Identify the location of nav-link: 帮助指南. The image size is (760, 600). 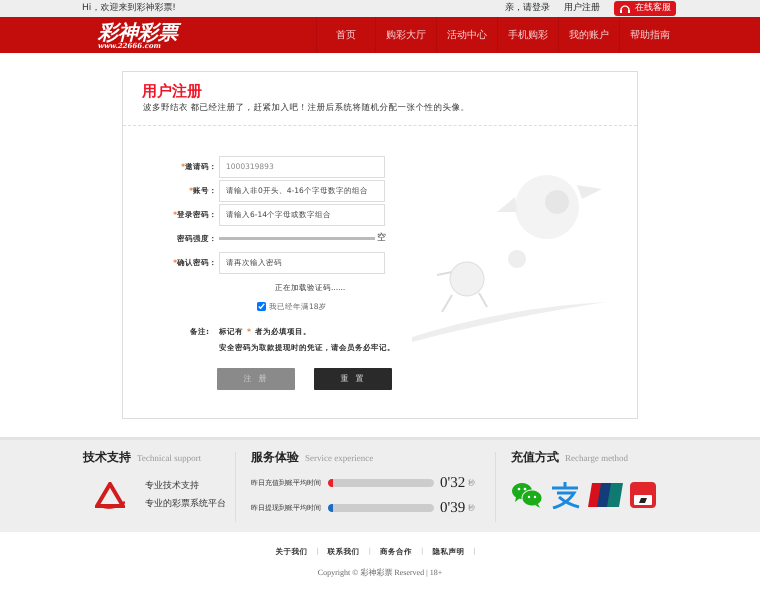
(649, 35).